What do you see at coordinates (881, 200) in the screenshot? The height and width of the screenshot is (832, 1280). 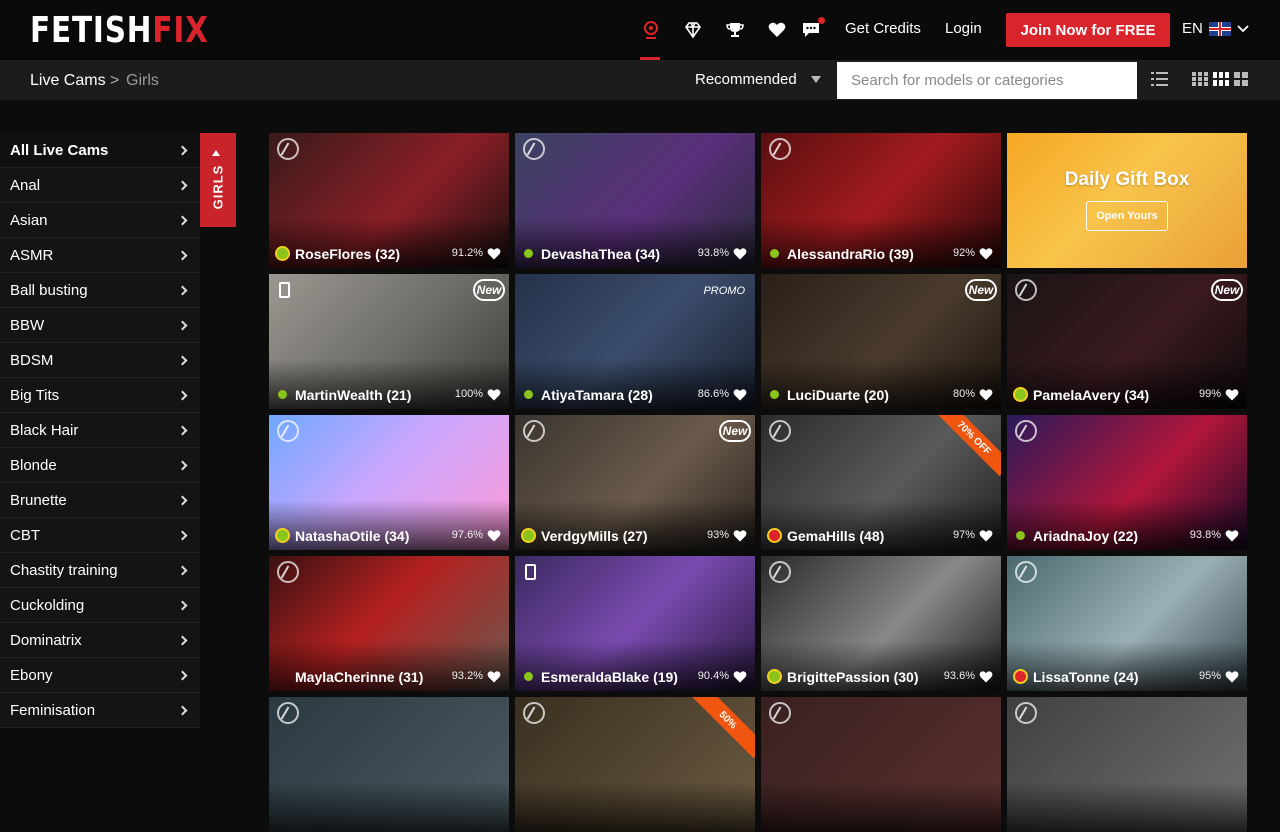 I see `model-card: AlessandraRio (39) 92%` at bounding box center [881, 200].